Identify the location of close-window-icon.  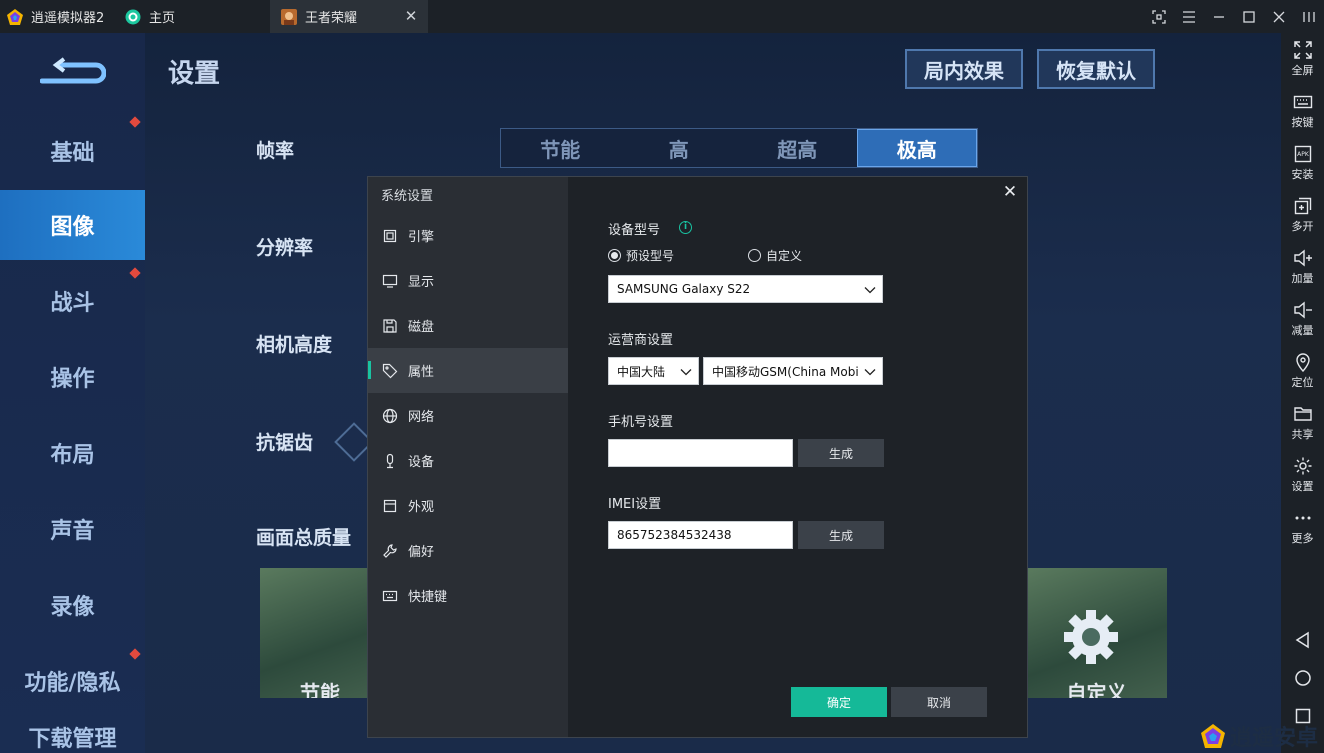
(1279, 16).